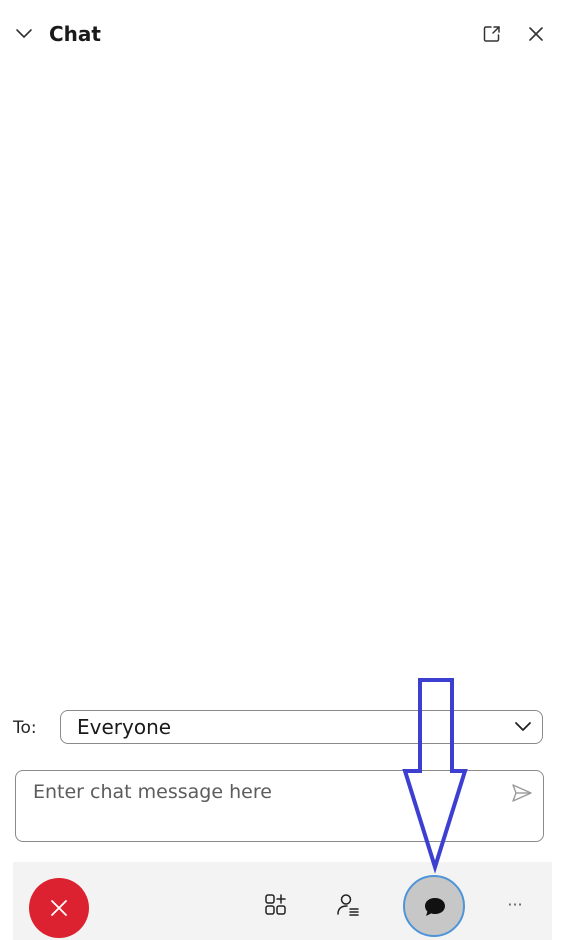  What do you see at coordinates (282, 34) in the screenshot?
I see `chat-header: Chat` at bounding box center [282, 34].